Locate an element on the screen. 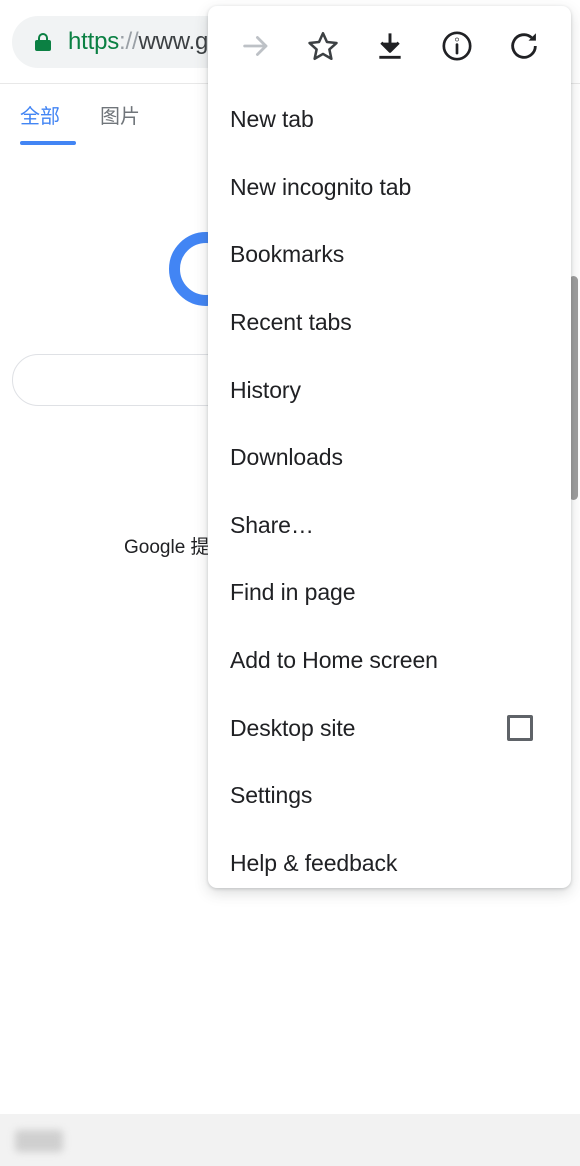 Image resolution: width=580 pixels, height=1166 pixels. menu-item-new-tab: New tab is located at coordinates (389, 120).